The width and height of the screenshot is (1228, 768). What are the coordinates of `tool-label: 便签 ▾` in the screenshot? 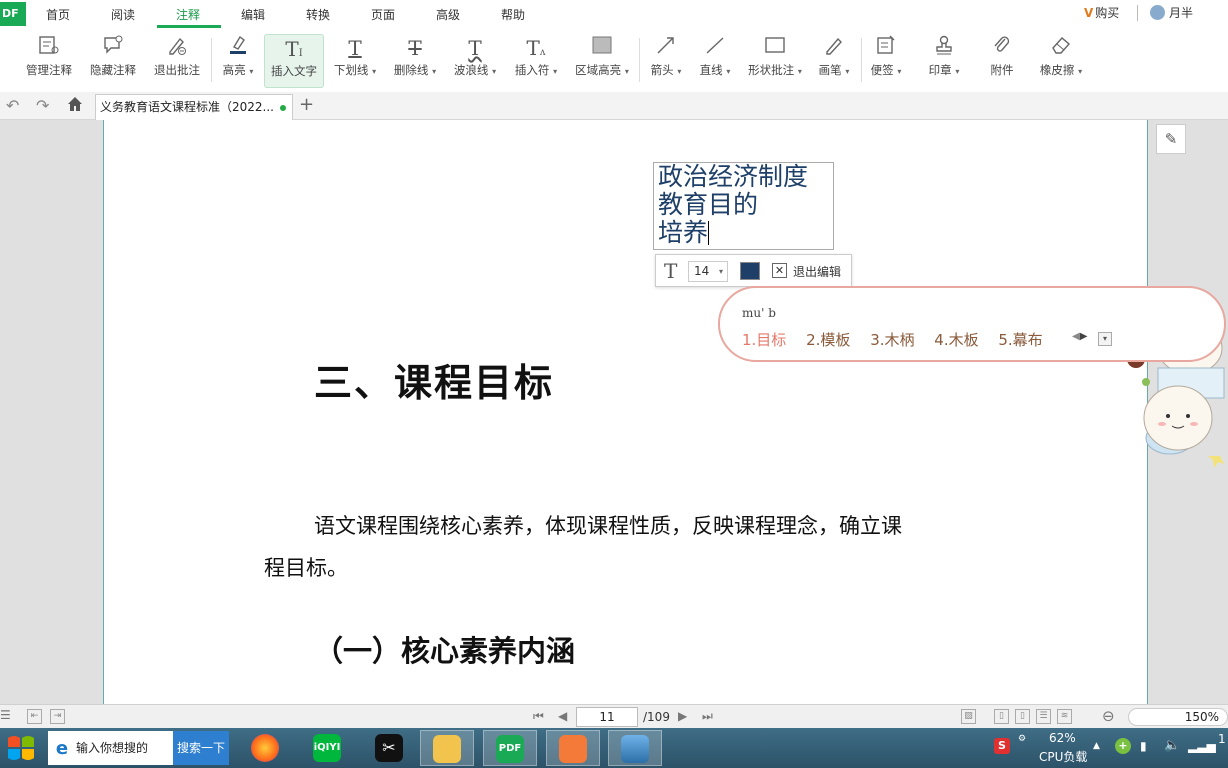 It's located at (886, 70).